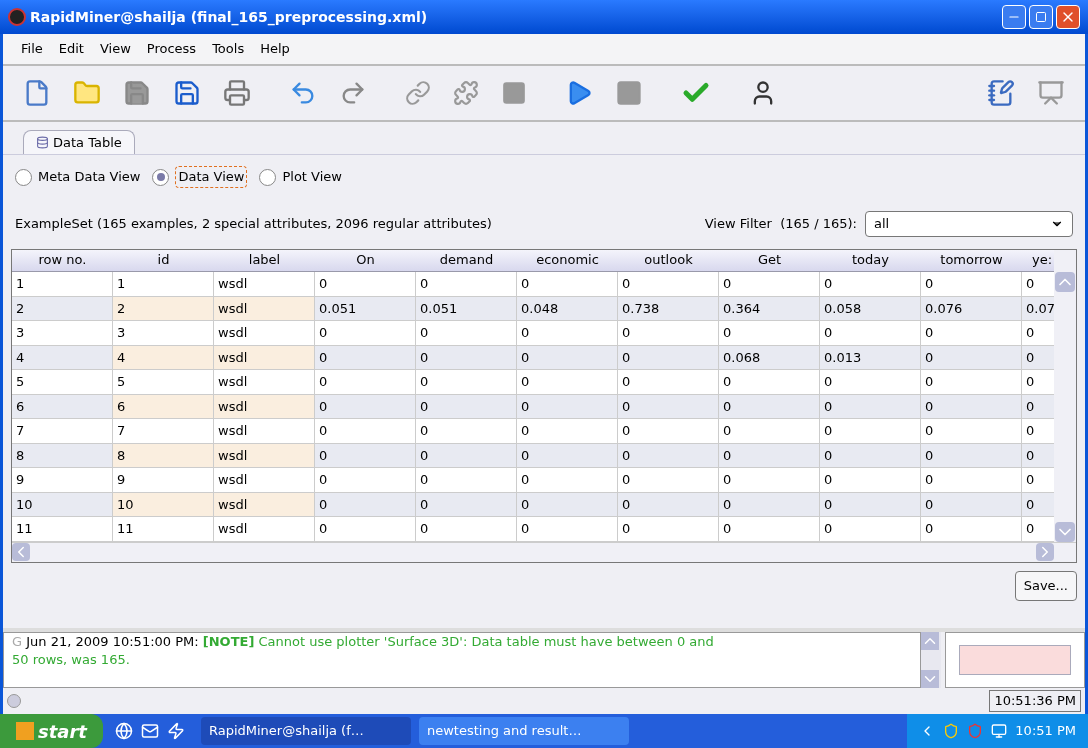 The height and width of the screenshot is (748, 1088). I want to click on table-cell: 6, so click(62, 406).